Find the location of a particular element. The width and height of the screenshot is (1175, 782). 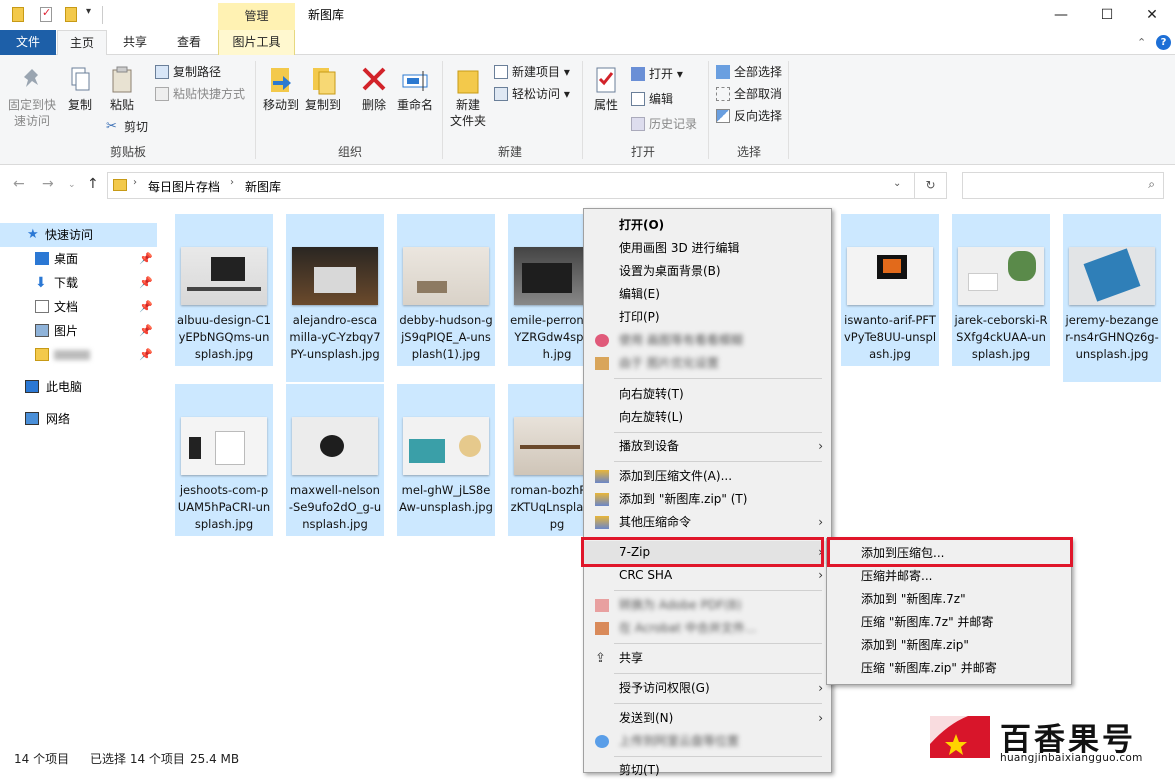

menu-item-cut: 剪切(T) is located at coordinates (707, 770).